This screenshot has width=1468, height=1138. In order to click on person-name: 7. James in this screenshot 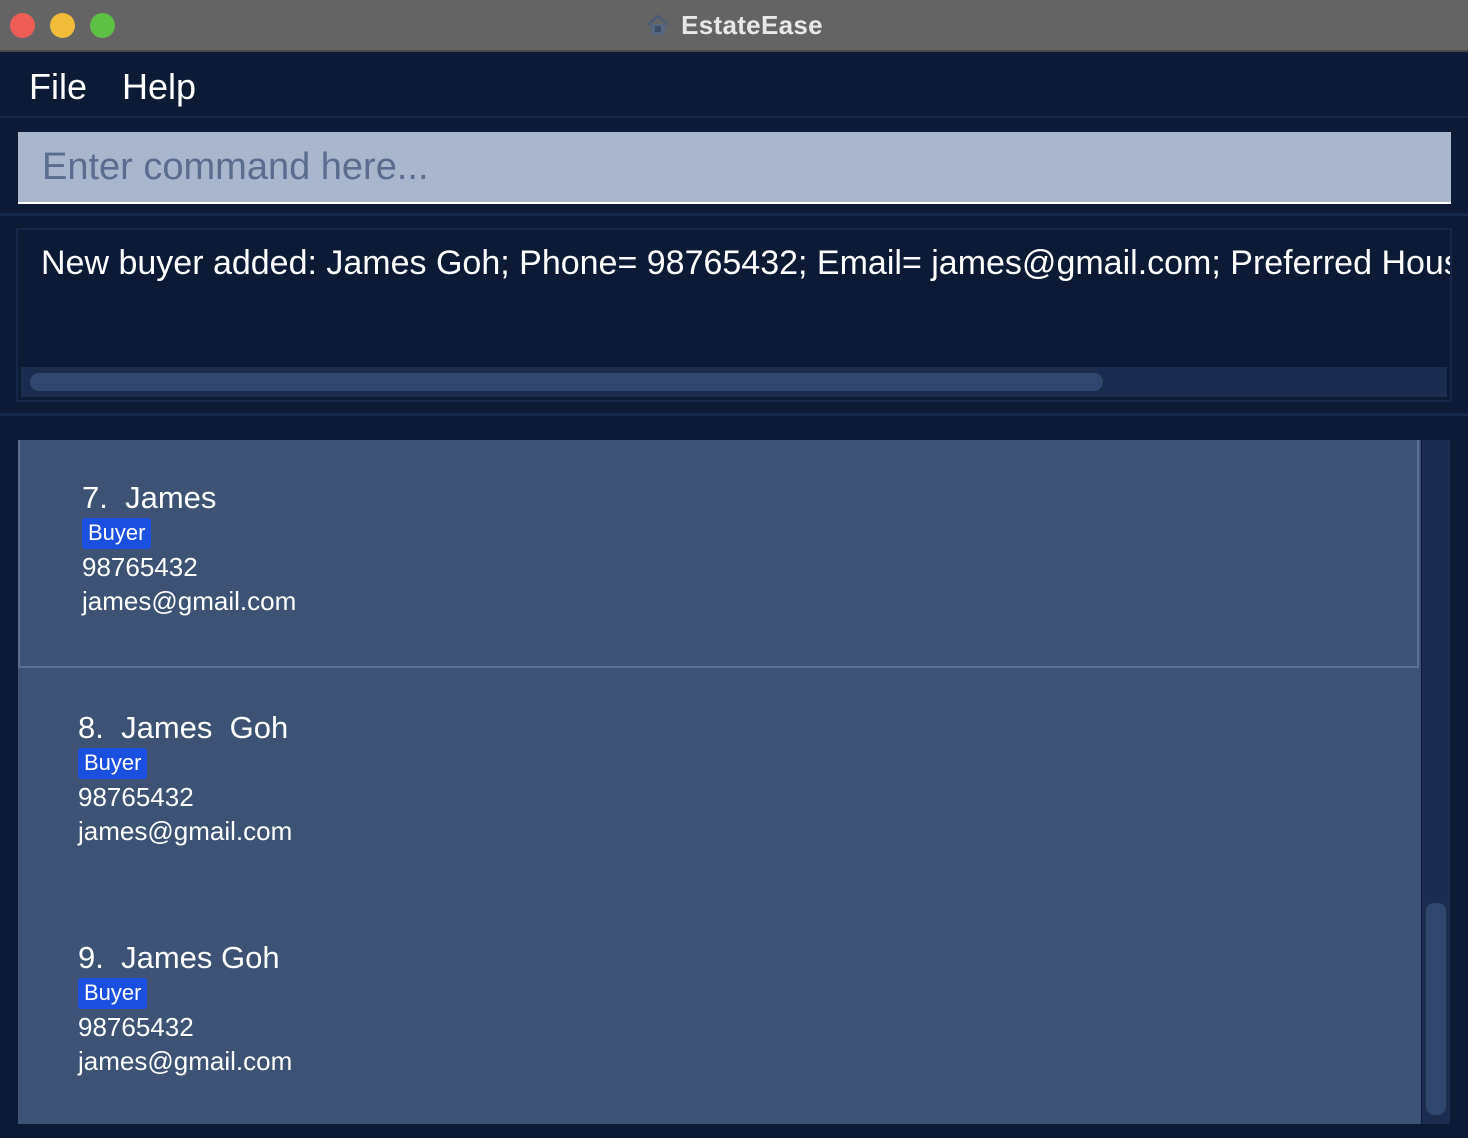, I will do `click(149, 497)`.